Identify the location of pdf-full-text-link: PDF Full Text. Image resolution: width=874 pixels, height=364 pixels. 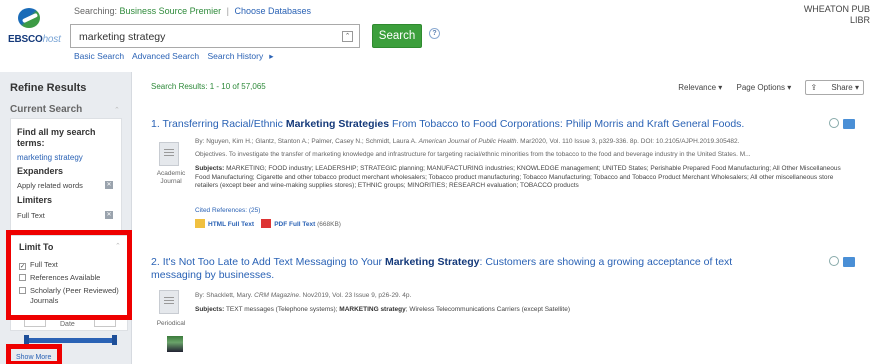
(288, 223).